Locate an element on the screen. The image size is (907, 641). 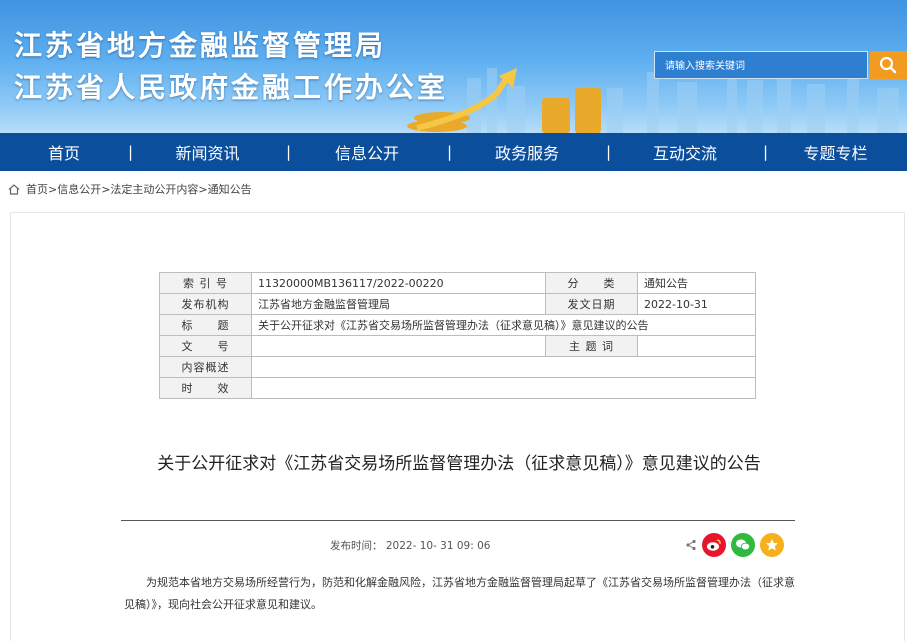
meta-label: 发布机构 is located at coordinates (205, 304).